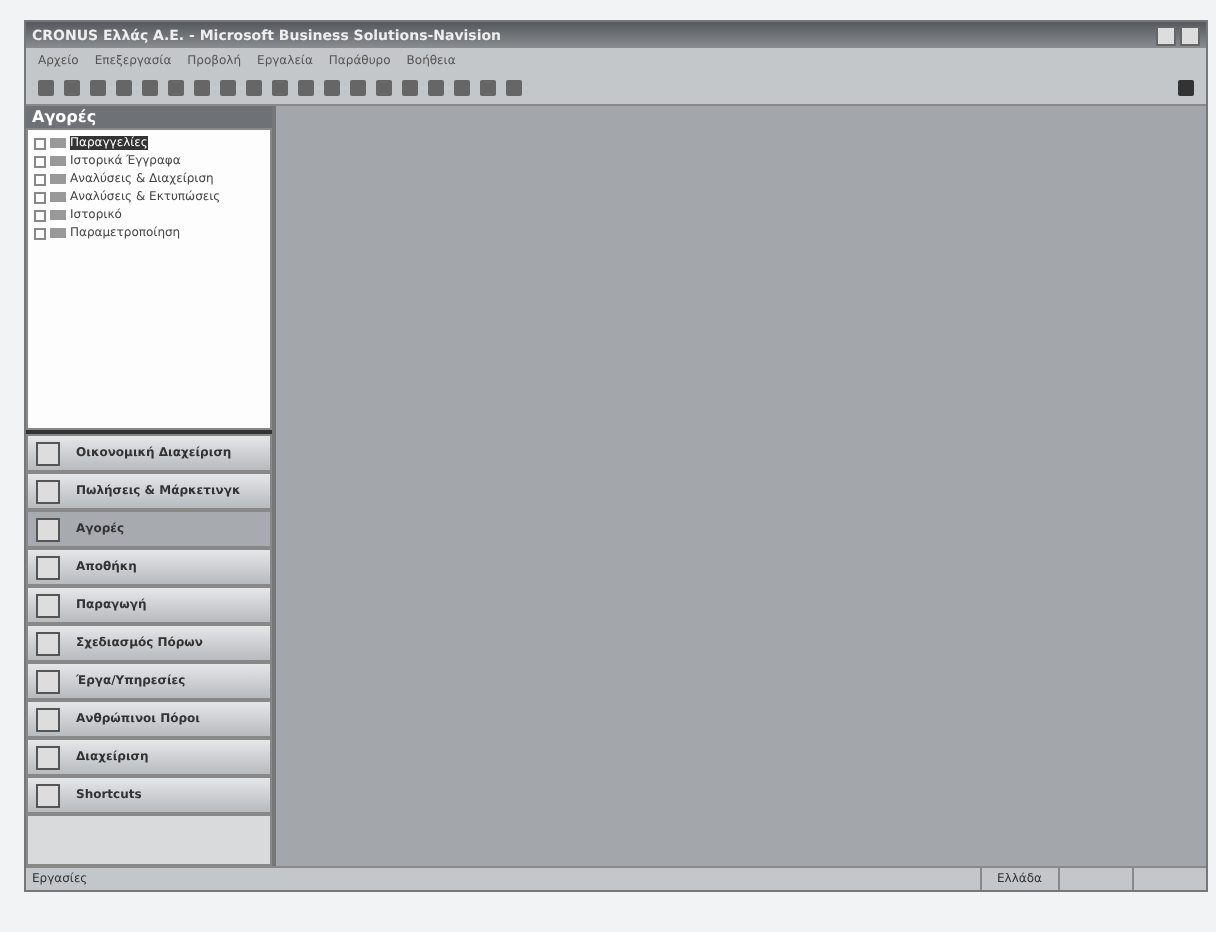 The width and height of the screenshot is (1216, 932). I want to click on toolbar-icon, so click(1186, 88).